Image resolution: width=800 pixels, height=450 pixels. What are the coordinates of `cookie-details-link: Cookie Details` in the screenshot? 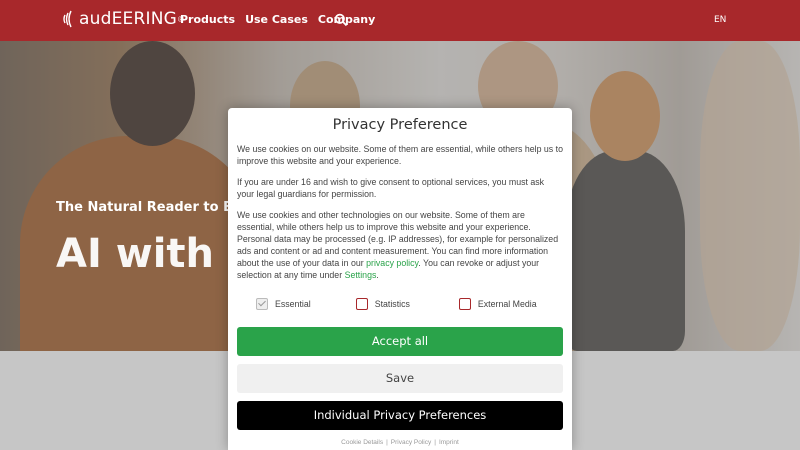 It's located at (362, 442).